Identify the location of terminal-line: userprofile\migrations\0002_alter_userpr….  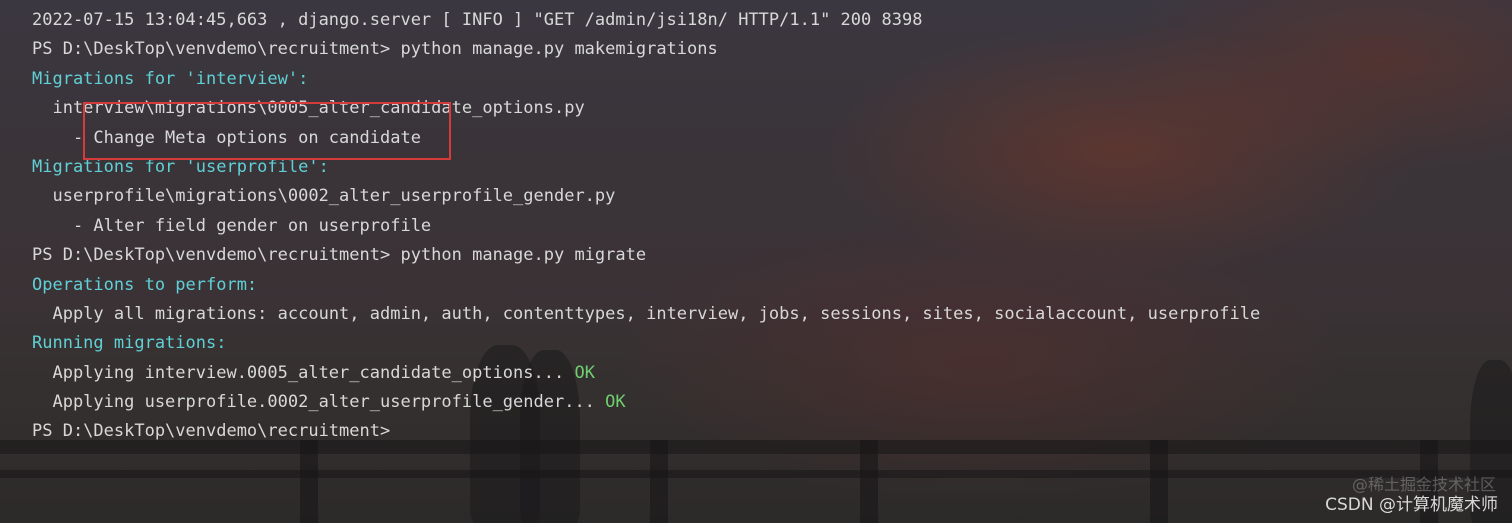
(772, 196).